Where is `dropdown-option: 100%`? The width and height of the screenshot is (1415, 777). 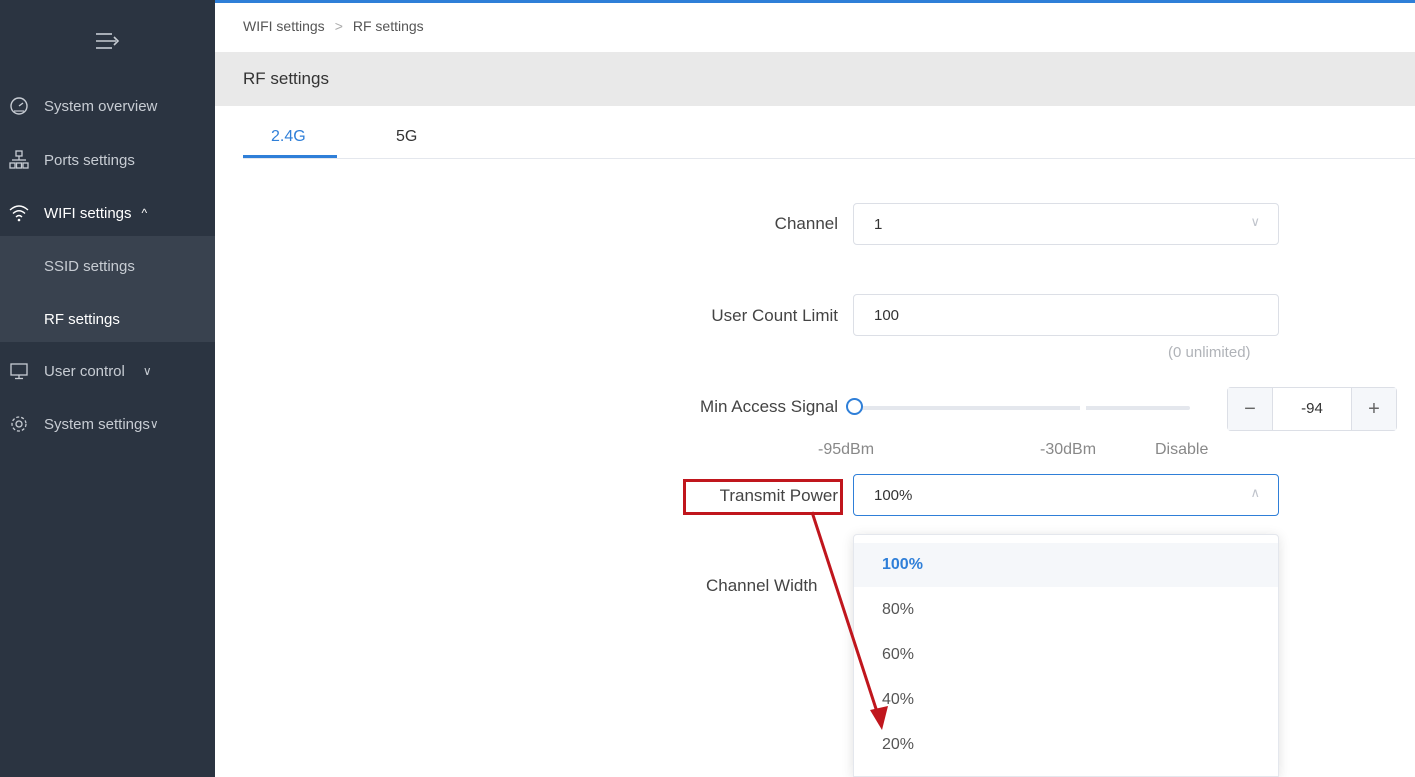
dropdown-option: 100% is located at coordinates (1066, 565).